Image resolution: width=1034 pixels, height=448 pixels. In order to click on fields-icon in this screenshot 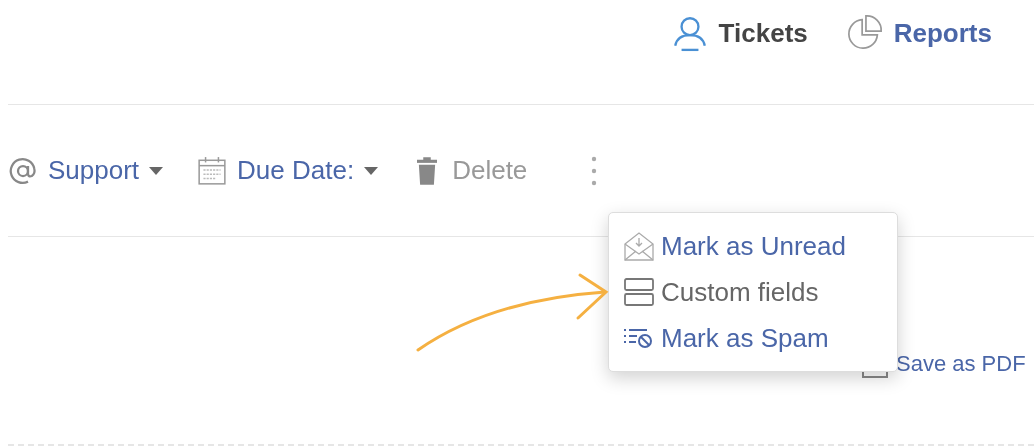, I will do `click(639, 292)`.